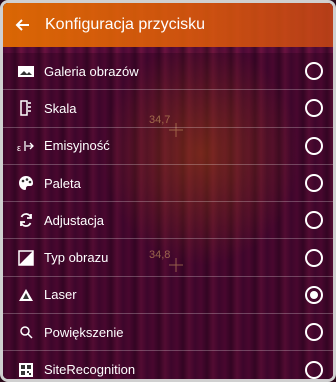 The width and height of the screenshot is (336, 382). I want to click on list-item-label: Emisyjność, so click(77, 146).